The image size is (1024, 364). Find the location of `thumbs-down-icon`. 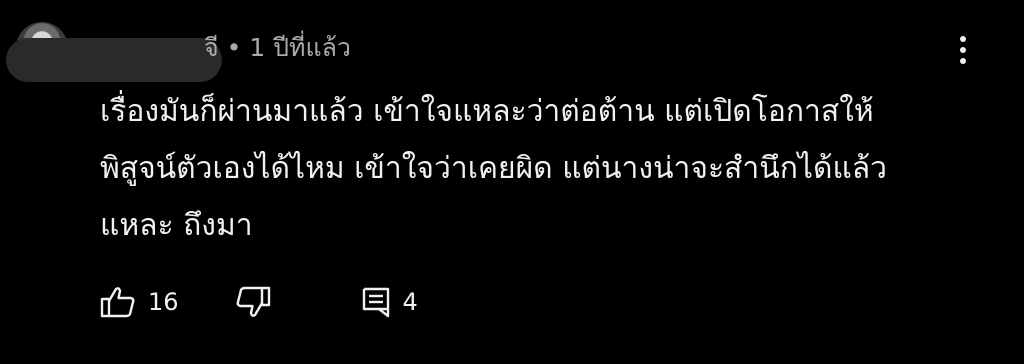

thumbs-down-icon is located at coordinates (253, 301).